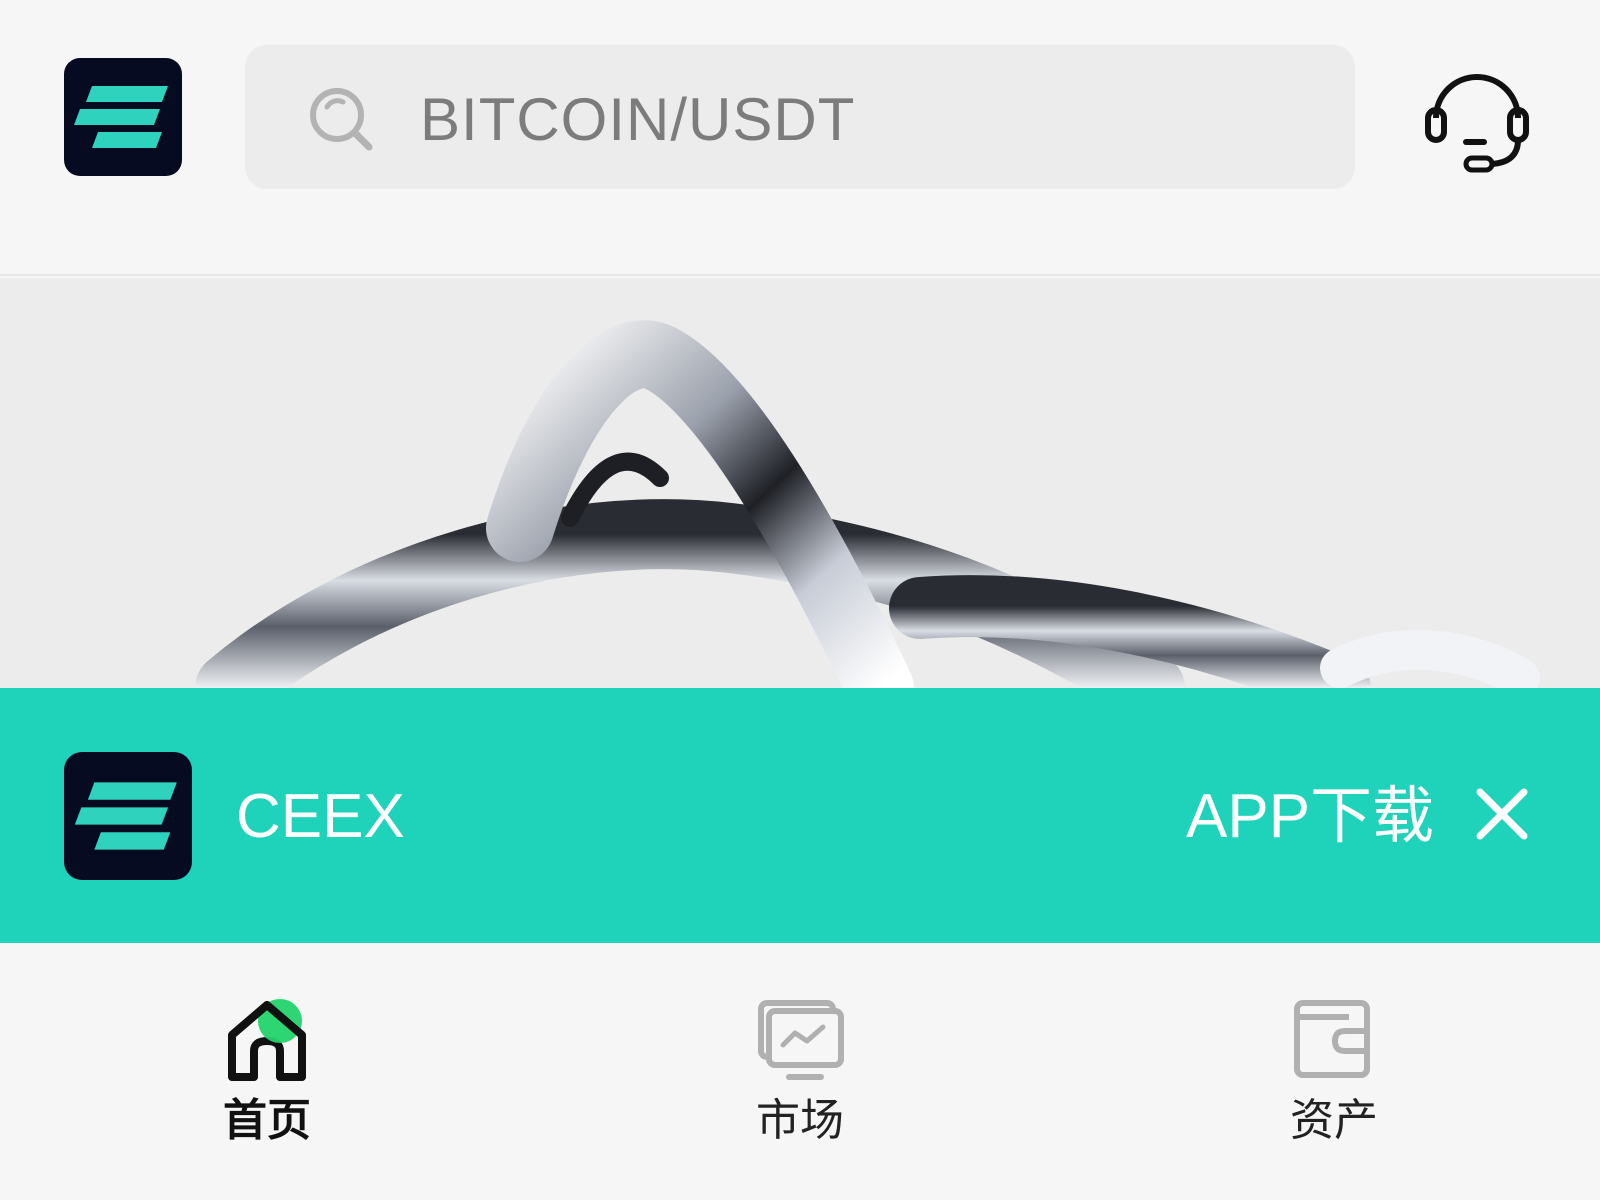  I want to click on wallet-icon, so click(1332, 1039).